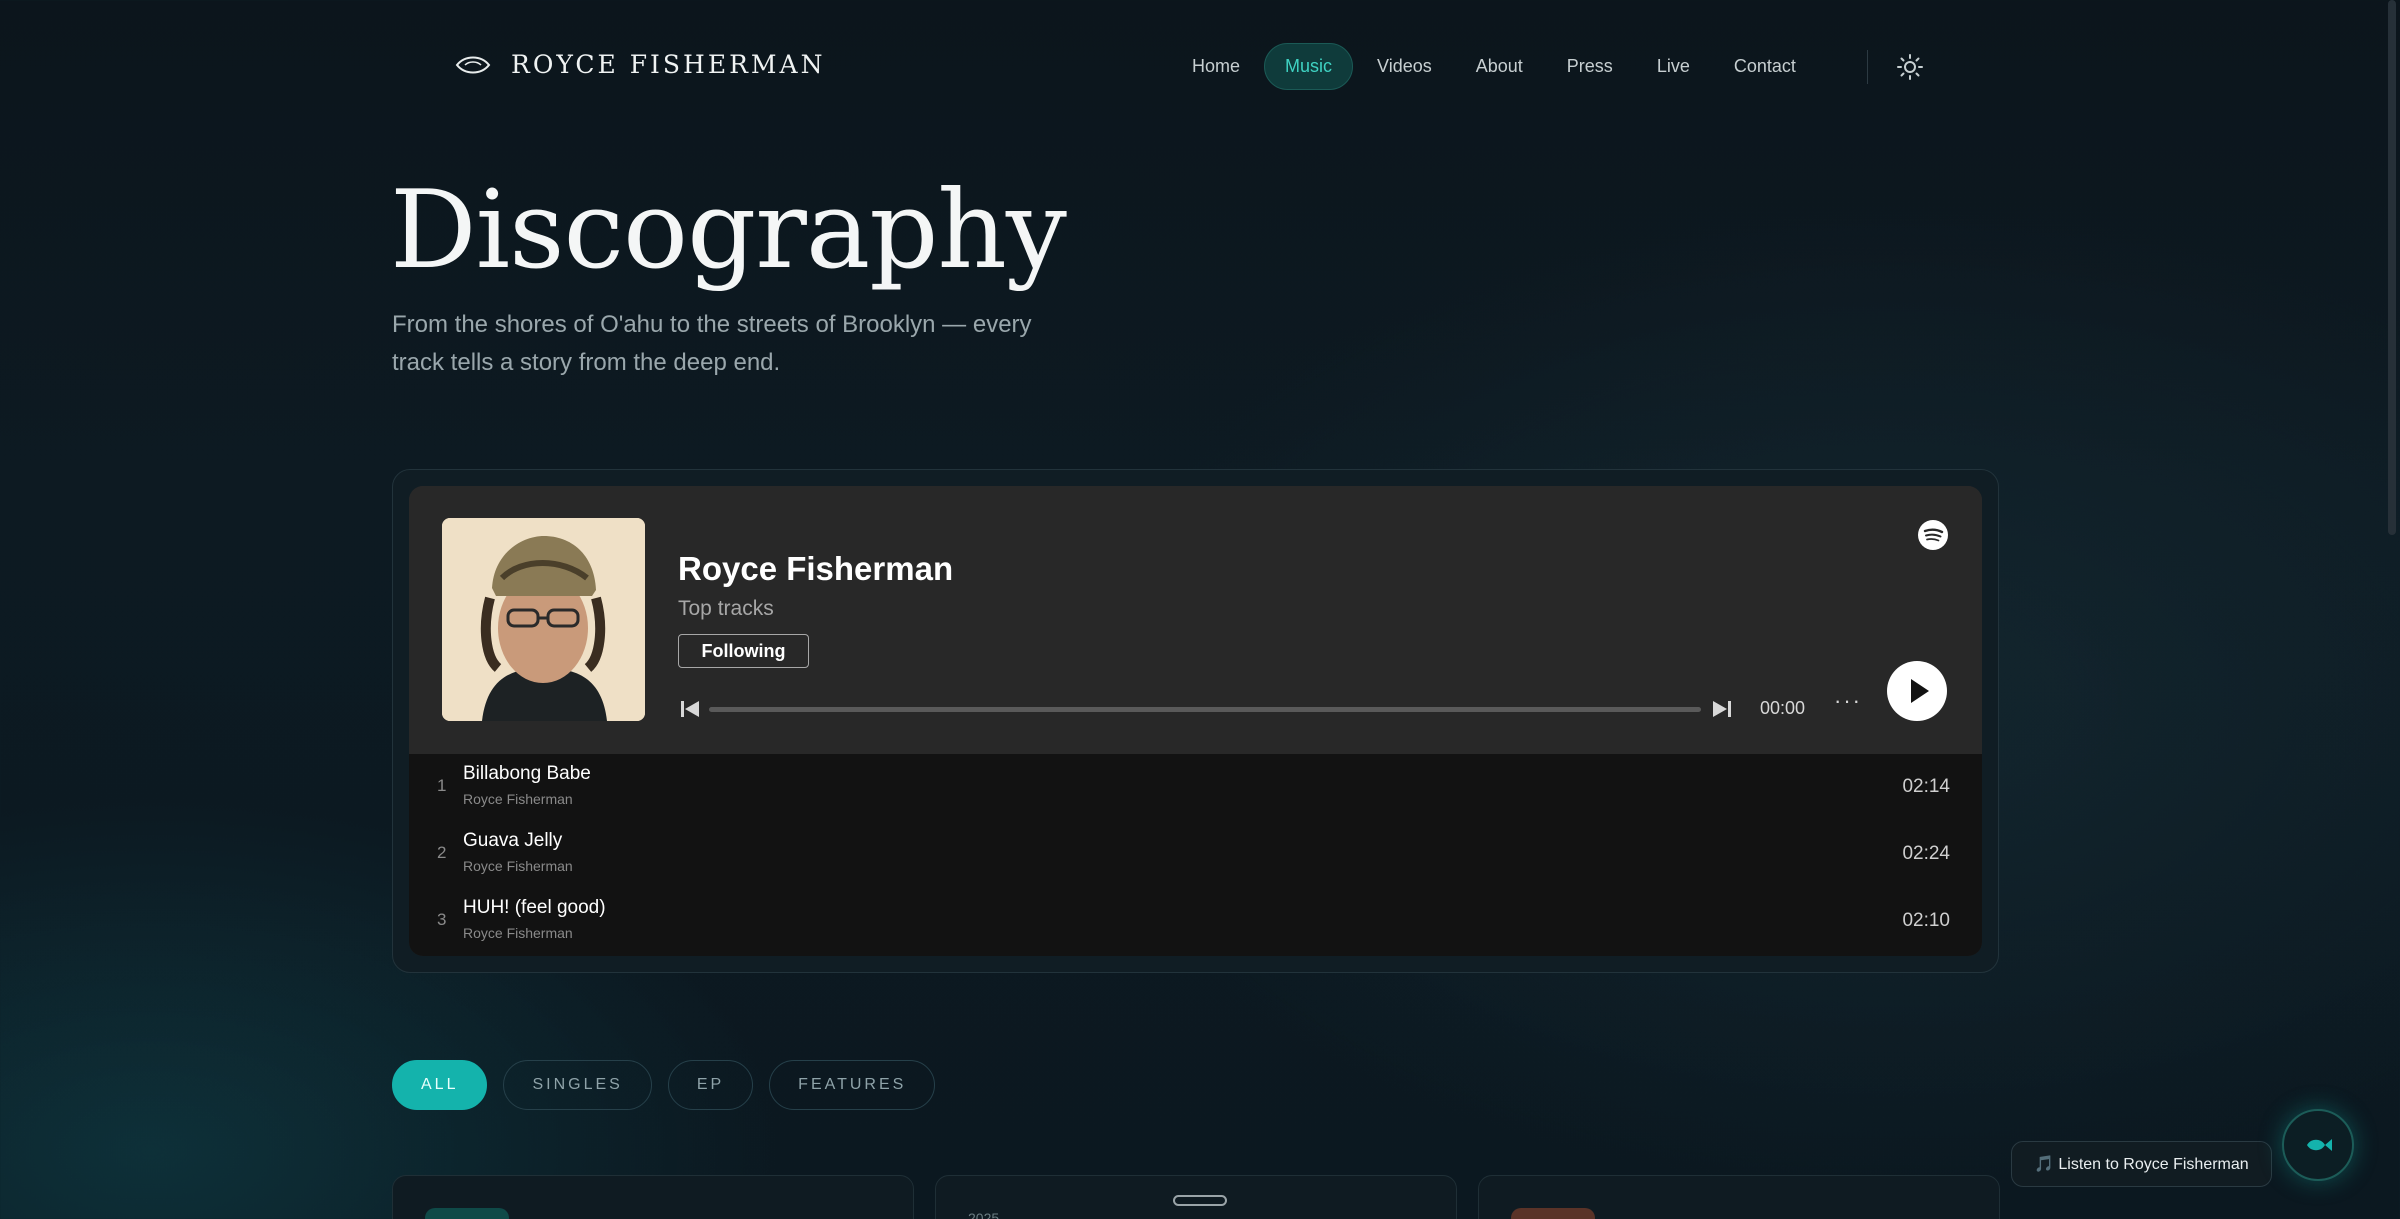 This screenshot has height=1219, width=2400. I want to click on track-row: 1 Billabong Babe Royce Fisherman 02:14, so click(1195, 784).